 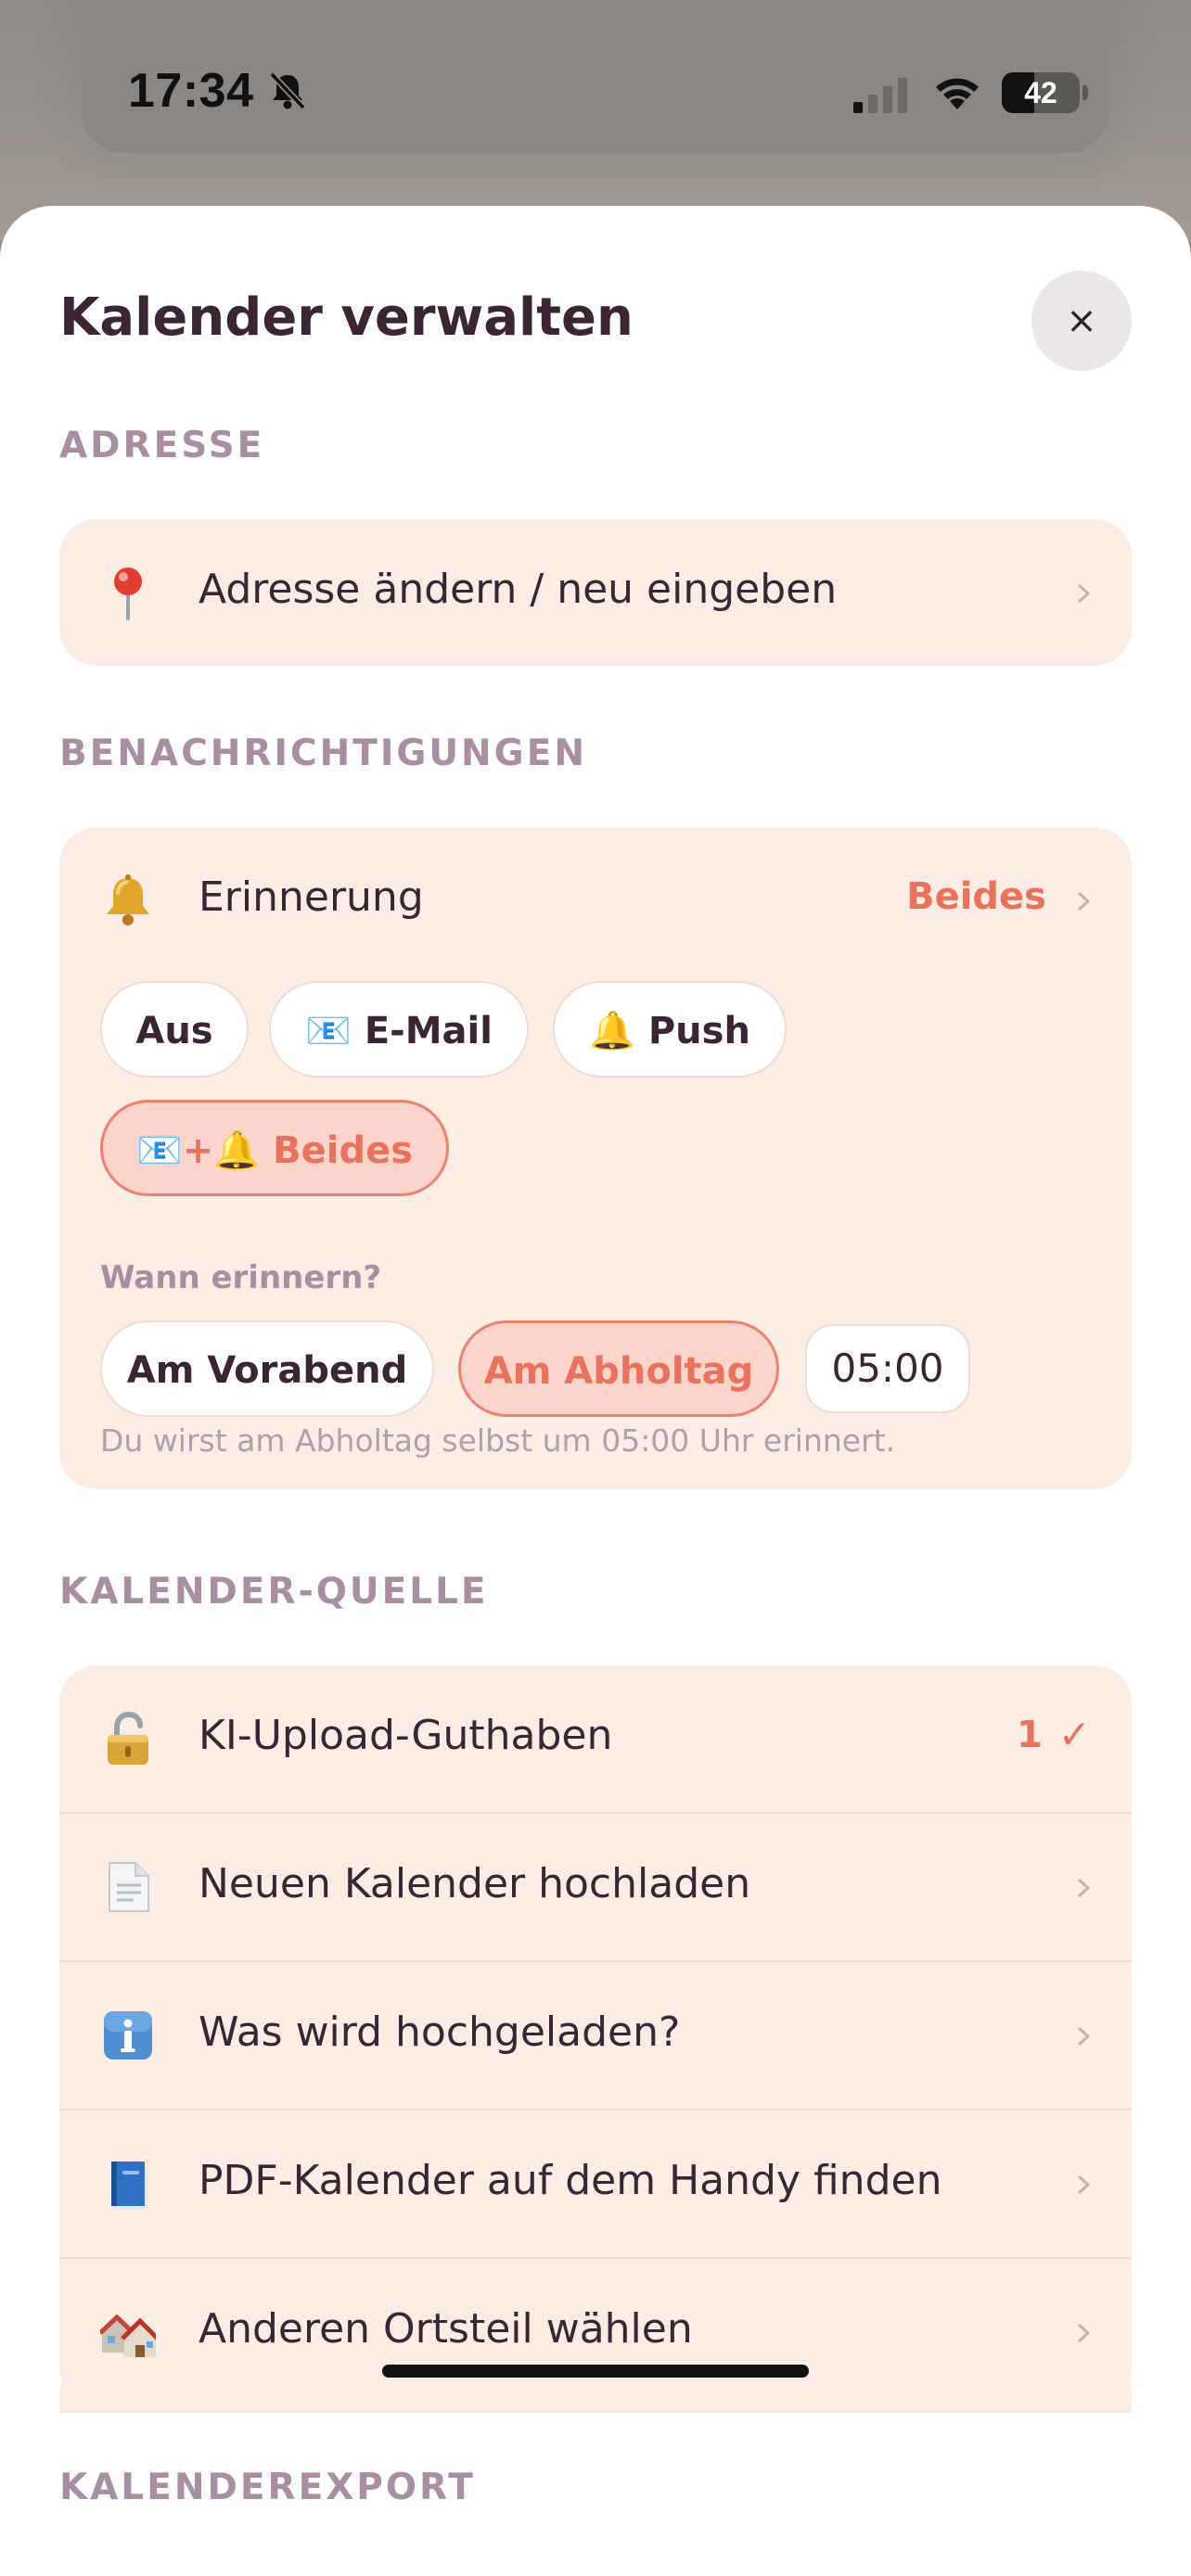 I want to click on option-both-pill: 📧+🔔 Beides, so click(x=274, y=1148).